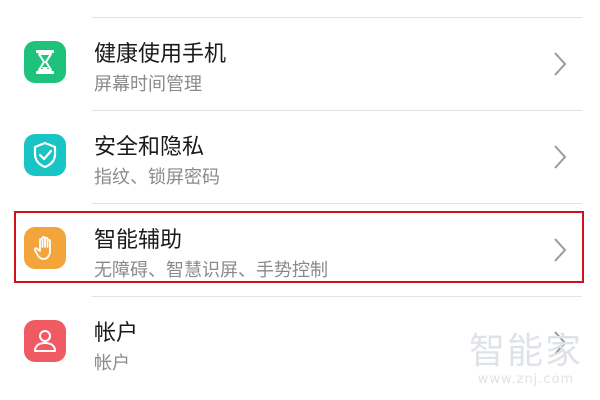  What do you see at coordinates (526, 379) in the screenshot?
I see `watermark-url: www.znj.com` at bounding box center [526, 379].